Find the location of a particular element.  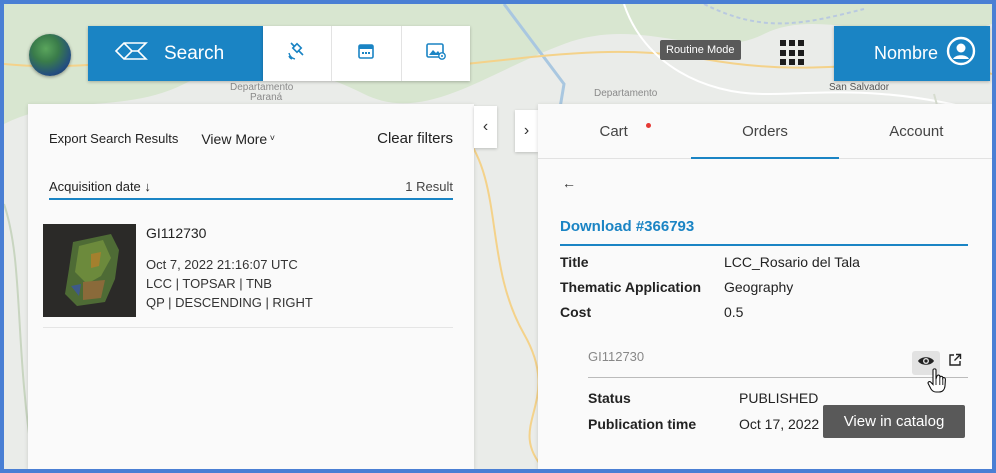

tab-orders: Orders is located at coordinates (764, 131).